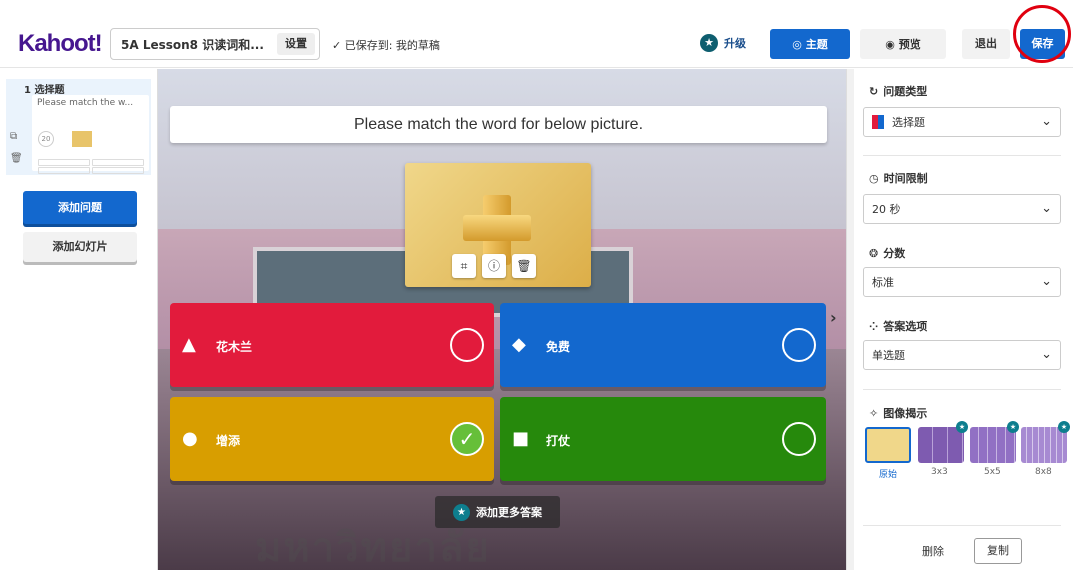 This screenshot has width=1073, height=579. What do you see at coordinates (850, 319) in the screenshot?
I see `canvas-scrollbar` at bounding box center [850, 319].